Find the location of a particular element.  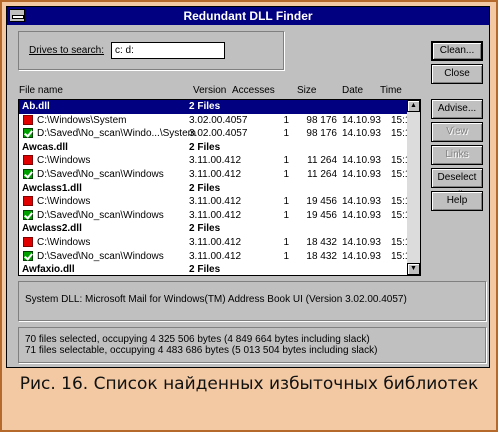

dll-group-row: Awclass2.dll 2 Files is located at coordinates (218, 229).